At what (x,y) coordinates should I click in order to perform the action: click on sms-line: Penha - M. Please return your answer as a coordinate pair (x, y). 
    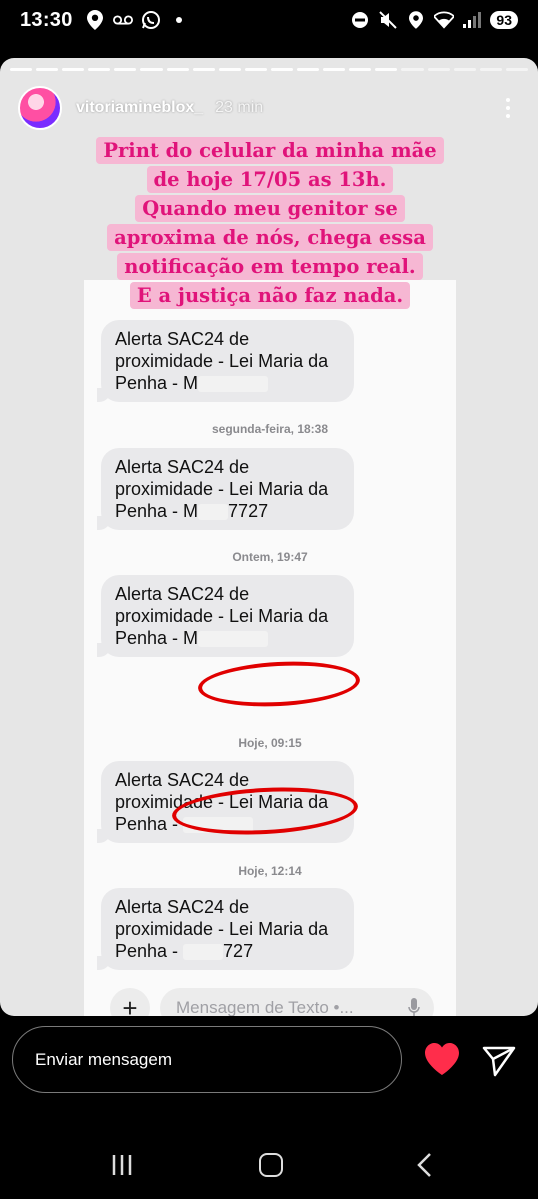
    Looking at the image, I should click on (227, 383).